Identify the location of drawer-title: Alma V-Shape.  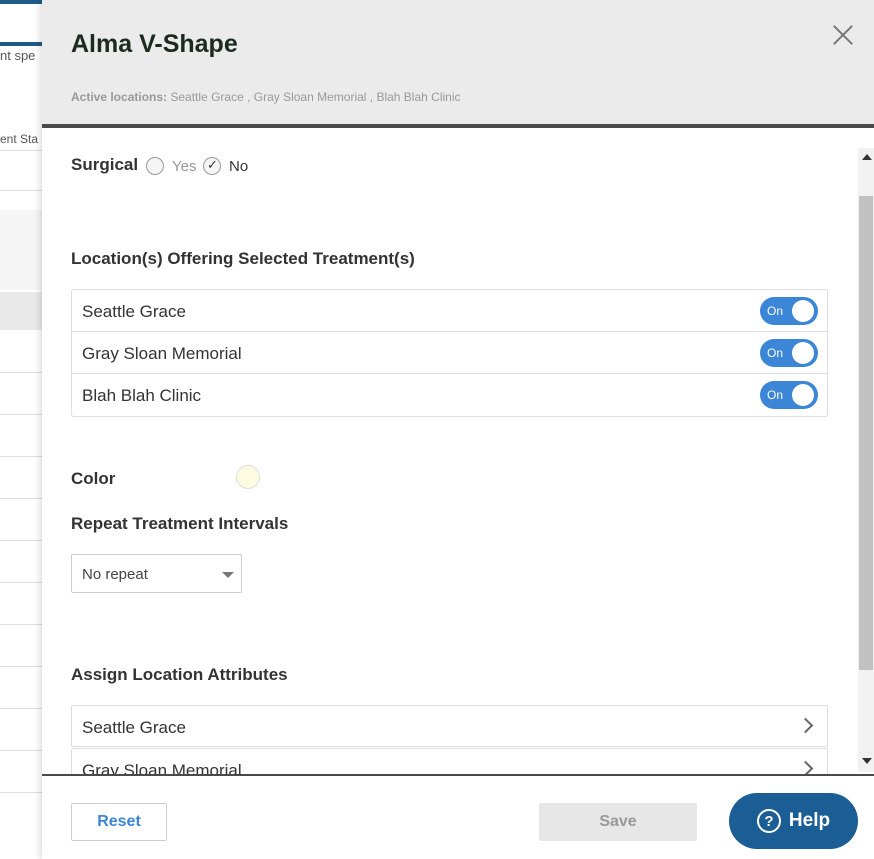
(154, 44).